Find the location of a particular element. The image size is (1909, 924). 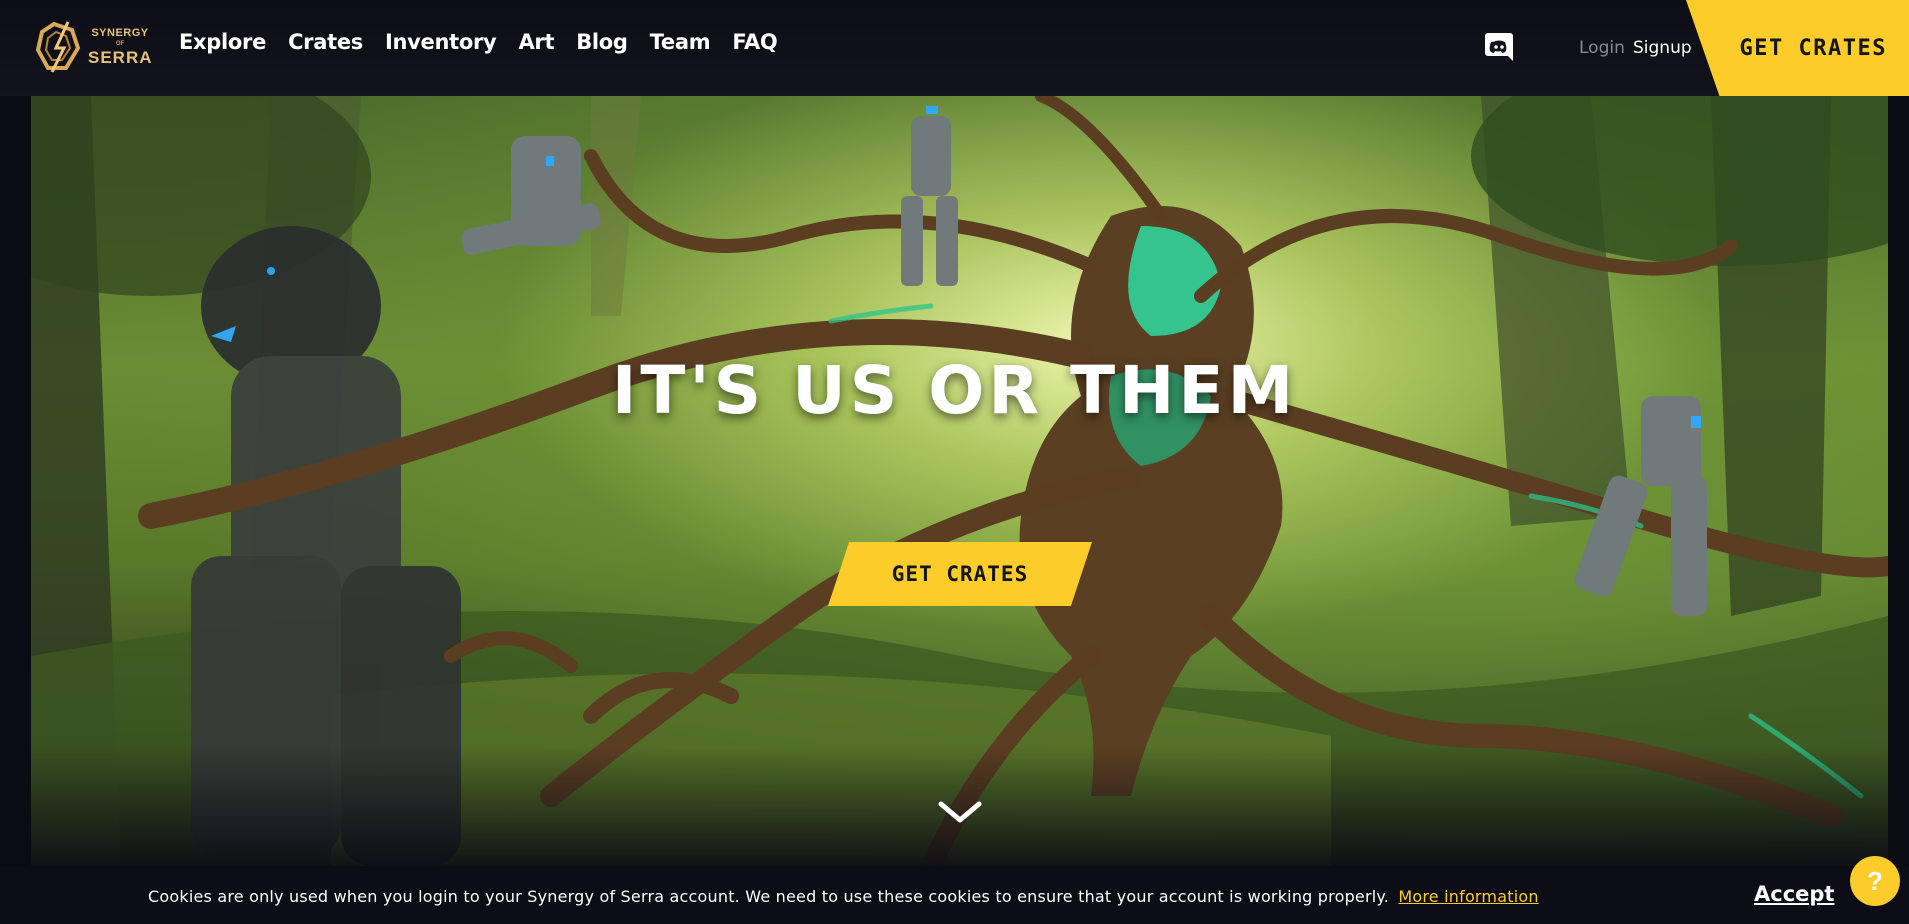

discord-icon is located at coordinates (1499, 46).